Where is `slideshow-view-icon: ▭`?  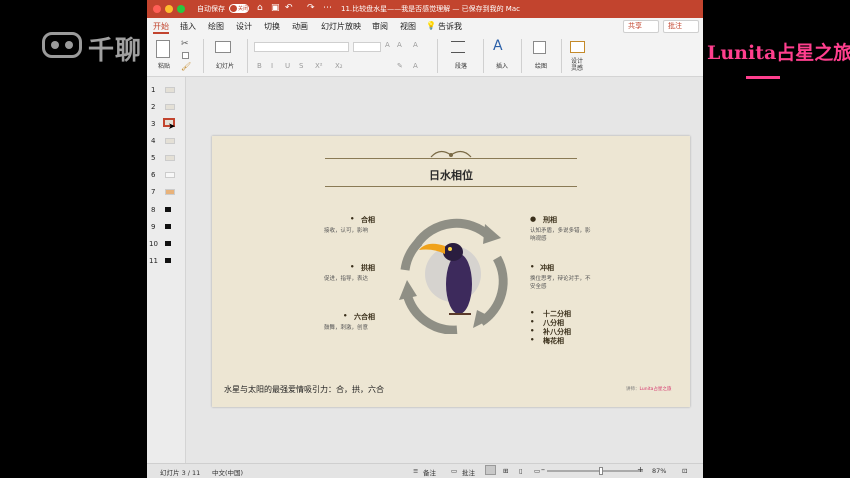 slideshow-view-icon: ▭ is located at coordinates (537, 471).